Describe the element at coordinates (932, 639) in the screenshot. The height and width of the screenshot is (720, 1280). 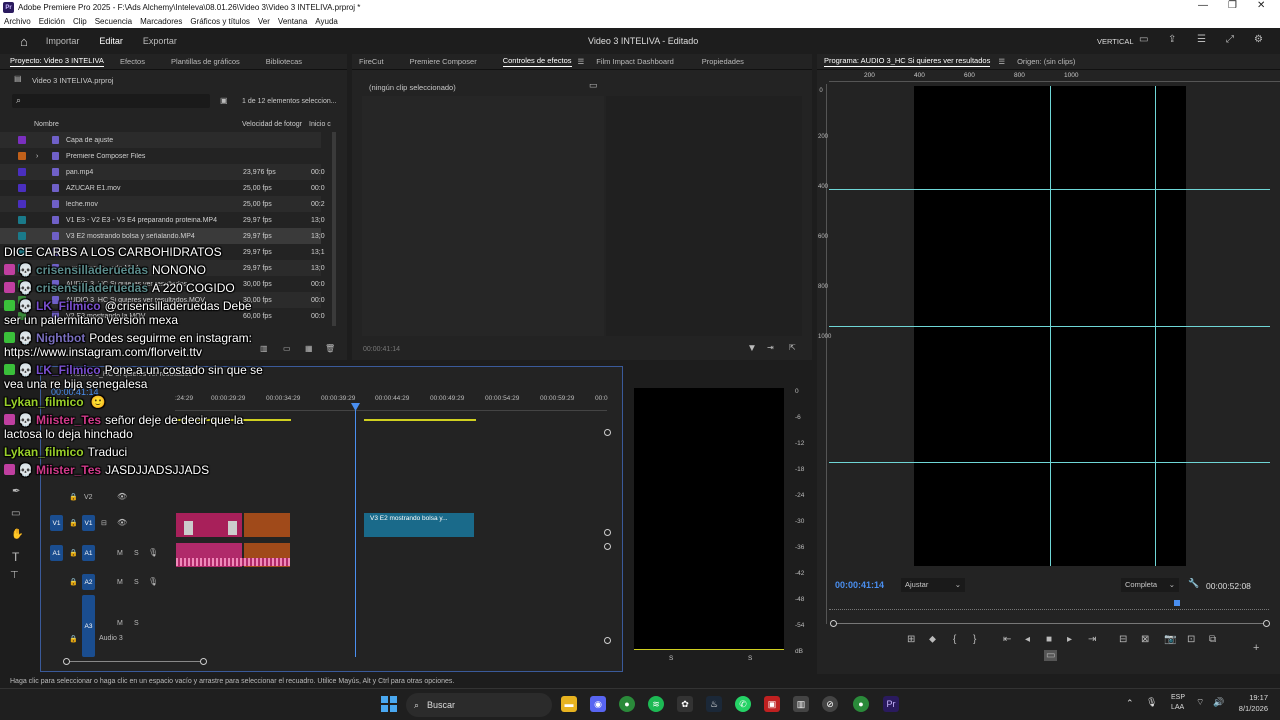
I see `marker-icon: ⬥` at that location.